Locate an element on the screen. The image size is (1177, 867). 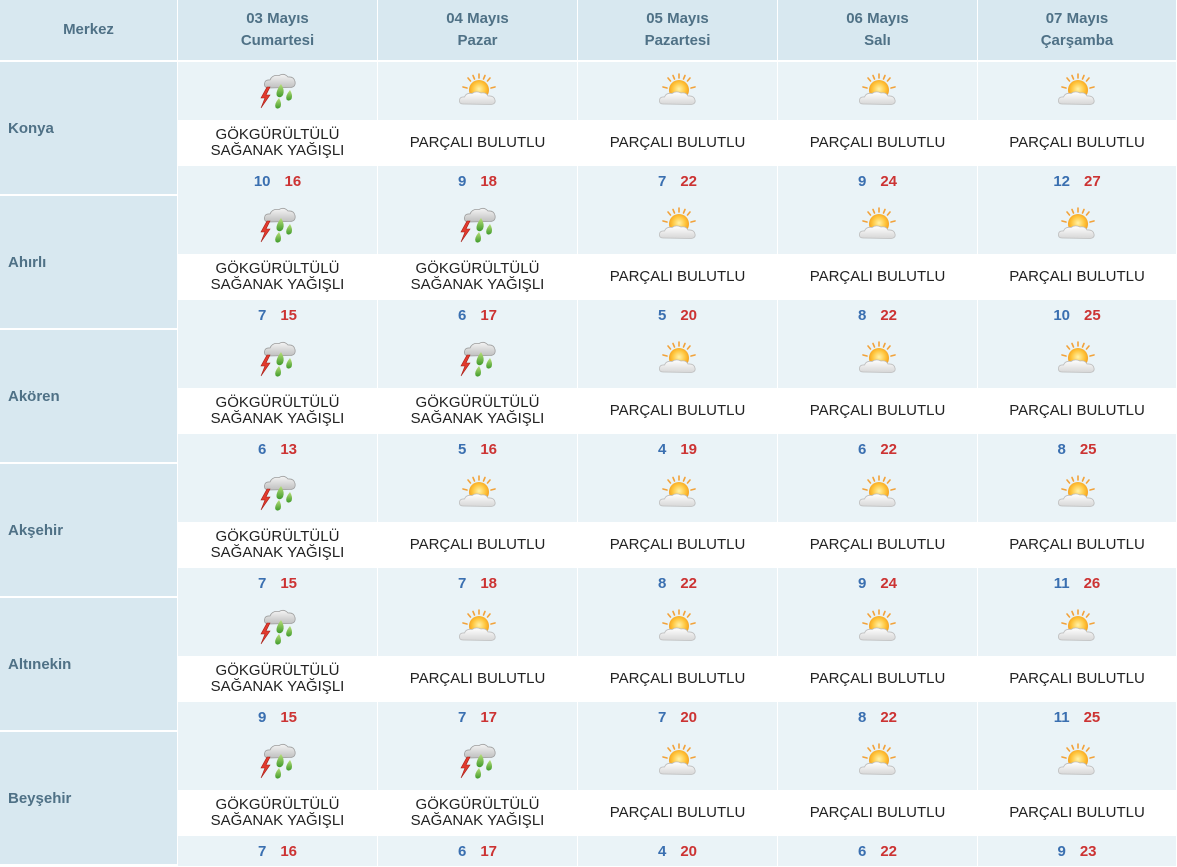
thunderstorm-rain-icon is located at coordinates (478, 761).